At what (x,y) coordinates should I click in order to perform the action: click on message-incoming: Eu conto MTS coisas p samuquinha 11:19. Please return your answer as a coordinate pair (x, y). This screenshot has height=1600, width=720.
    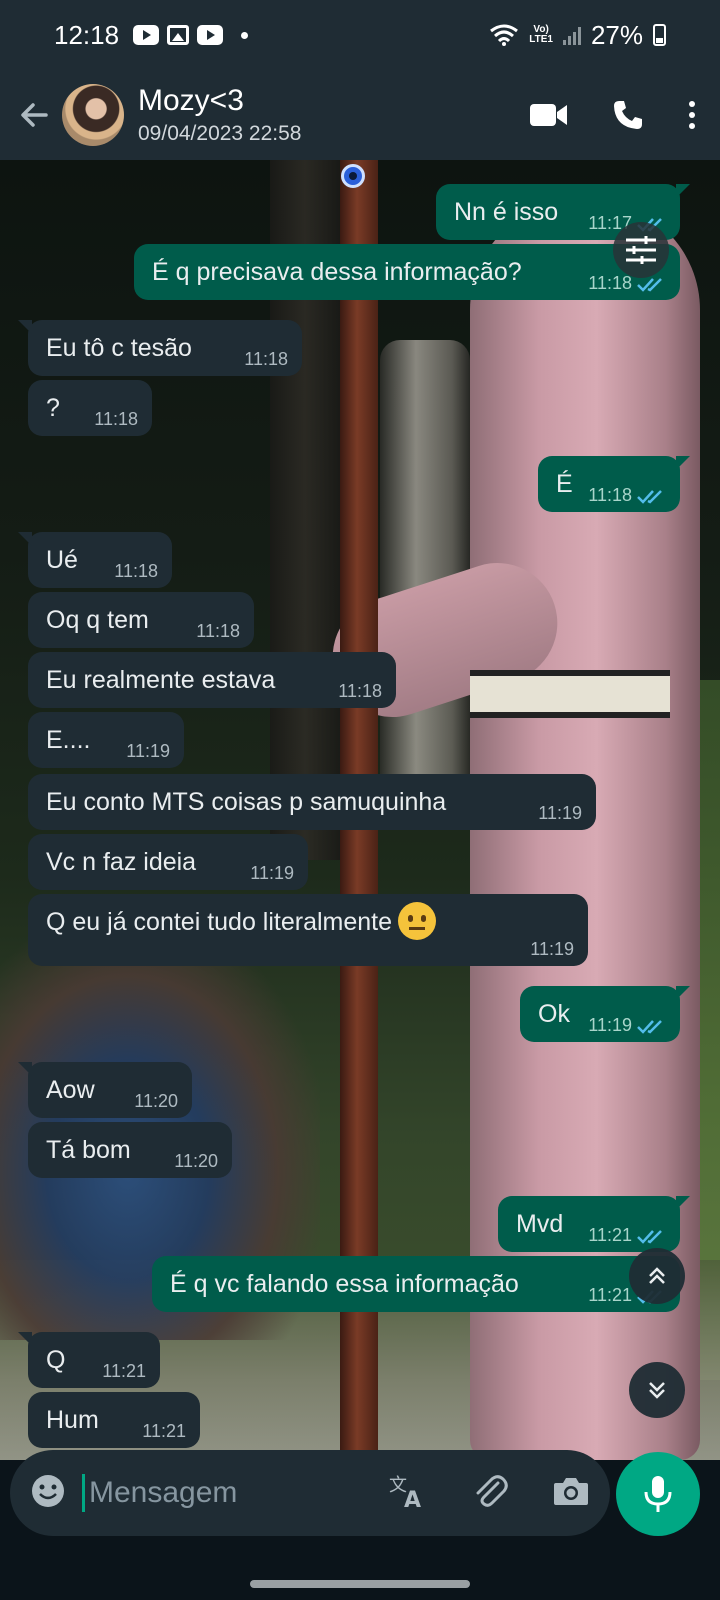
    Looking at the image, I should click on (312, 802).